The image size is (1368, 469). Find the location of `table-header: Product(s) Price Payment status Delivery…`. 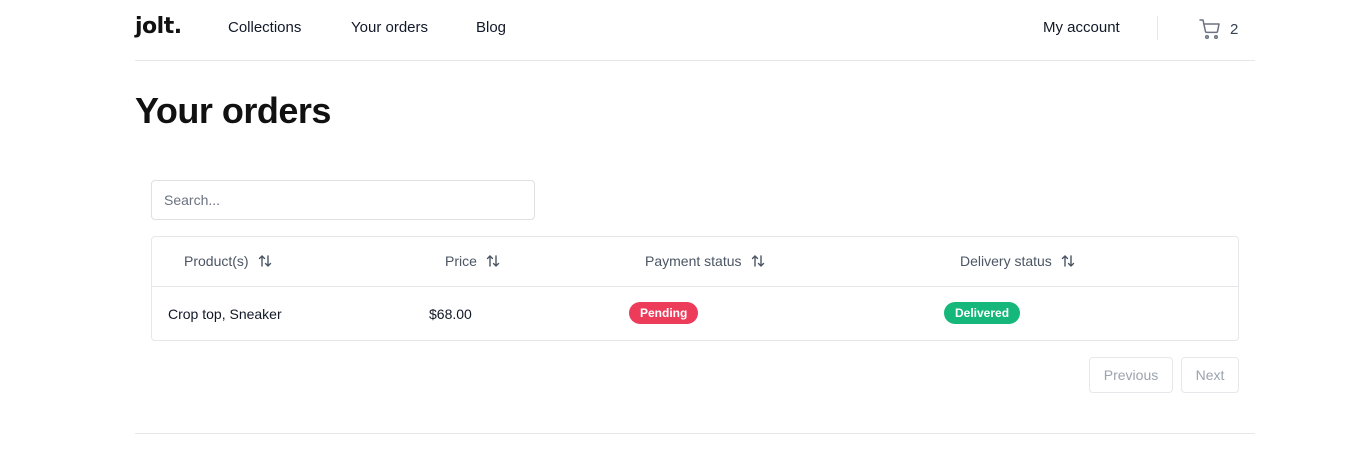

table-header: Product(s) Price Payment status Delivery… is located at coordinates (695, 262).